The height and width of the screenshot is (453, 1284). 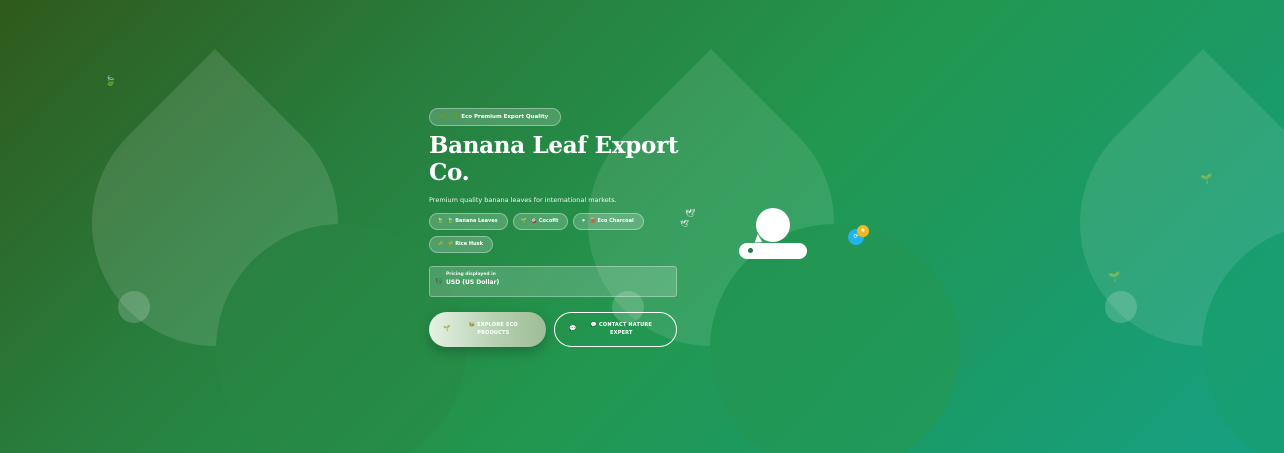 What do you see at coordinates (440, 244) in the screenshot?
I see `rice-icon: 🌾` at bounding box center [440, 244].